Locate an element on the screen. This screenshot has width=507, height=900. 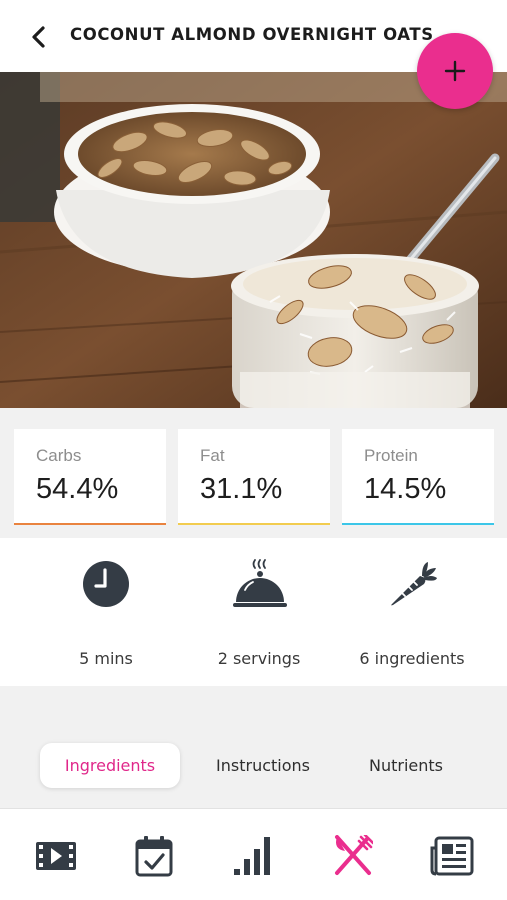
bar-chart-icon is located at coordinates (252, 856).